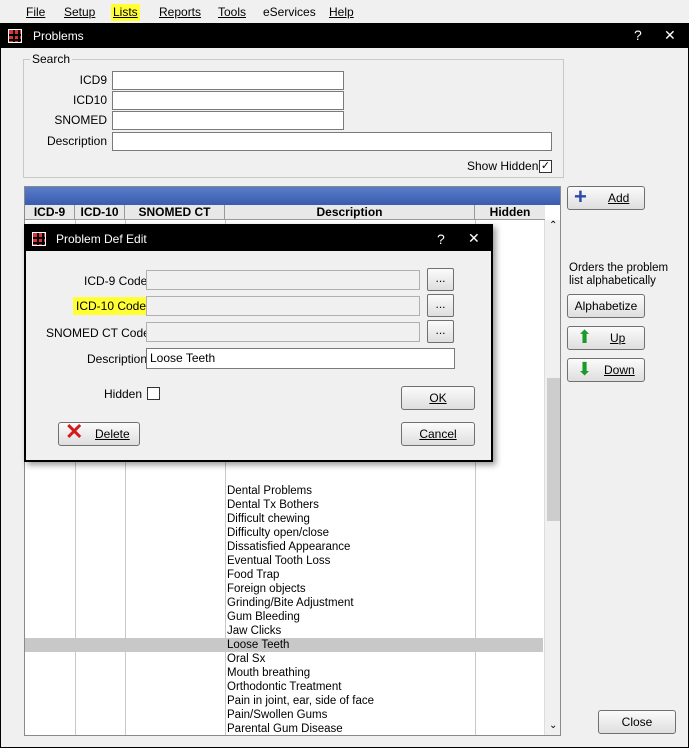  What do you see at coordinates (637, 722) in the screenshot?
I see `close-button: Close` at bounding box center [637, 722].